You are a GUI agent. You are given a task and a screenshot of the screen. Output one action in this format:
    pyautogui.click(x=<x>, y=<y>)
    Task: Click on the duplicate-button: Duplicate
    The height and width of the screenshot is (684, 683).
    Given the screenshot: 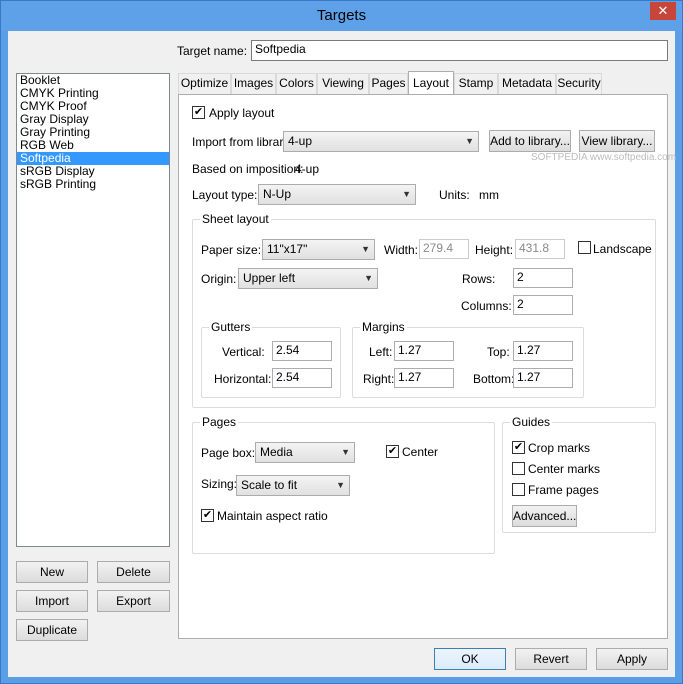 What is the action you would take?
    pyautogui.click(x=52, y=630)
    